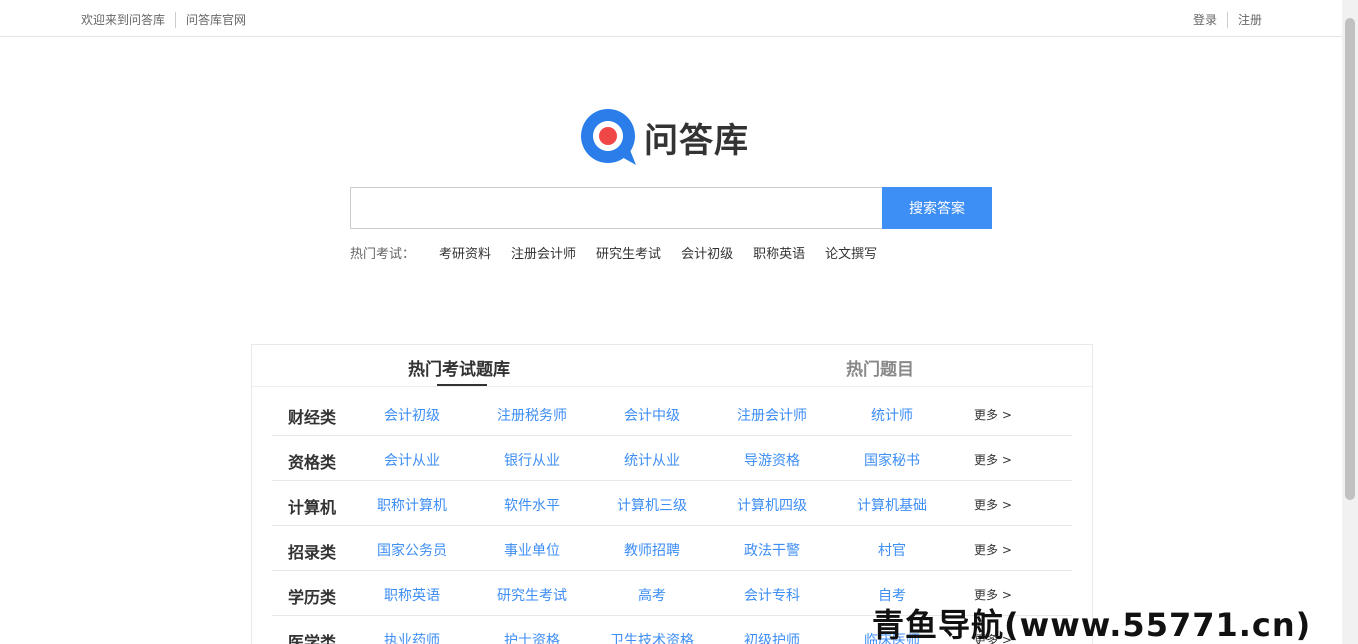 This screenshot has height=644, width=1358. I want to click on exam-link: 计算机基础, so click(892, 505).